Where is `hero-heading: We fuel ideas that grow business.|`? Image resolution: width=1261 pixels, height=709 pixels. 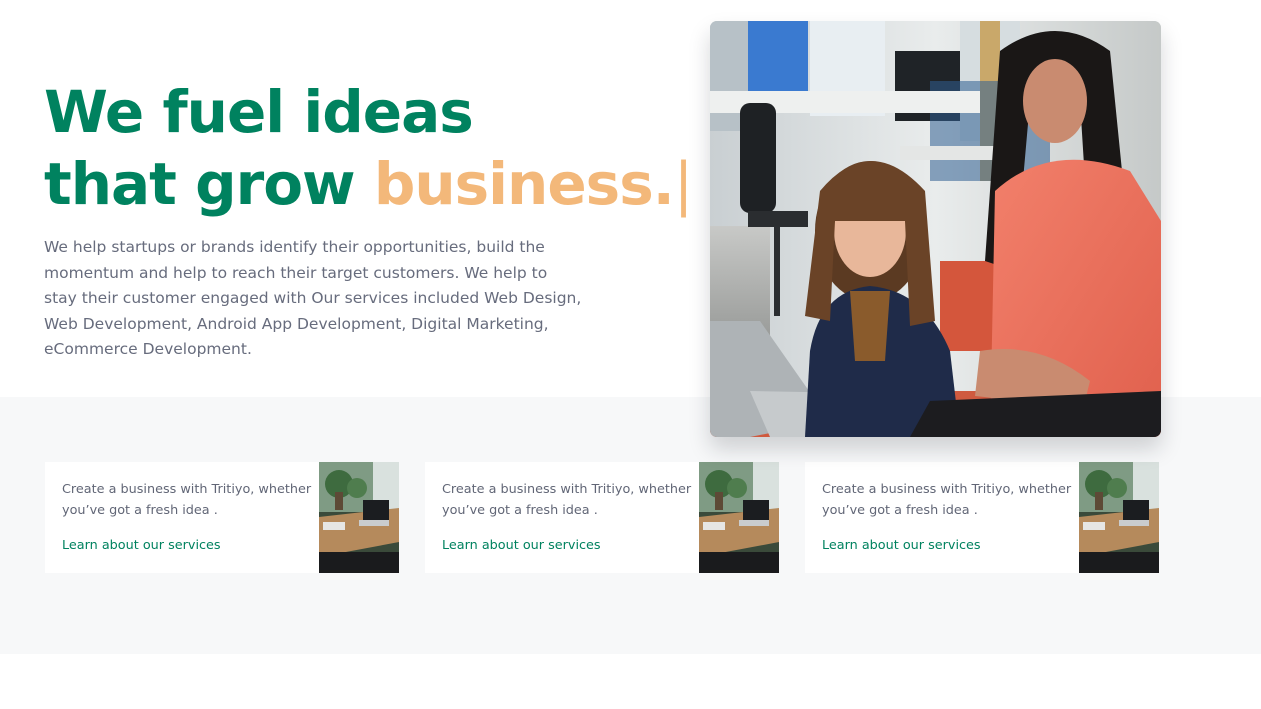 hero-heading: We fuel ideas that grow business.| is located at coordinates (368, 148).